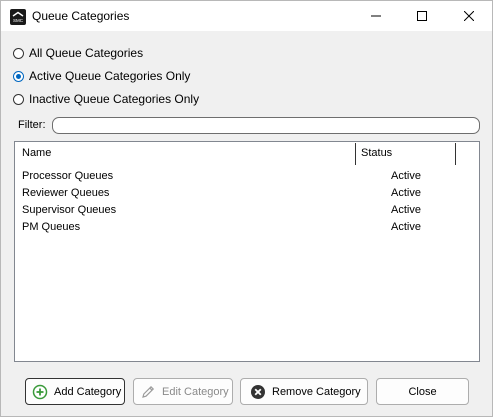  What do you see at coordinates (32, 125) in the screenshot?
I see `filter-label: Filter:` at bounding box center [32, 125].